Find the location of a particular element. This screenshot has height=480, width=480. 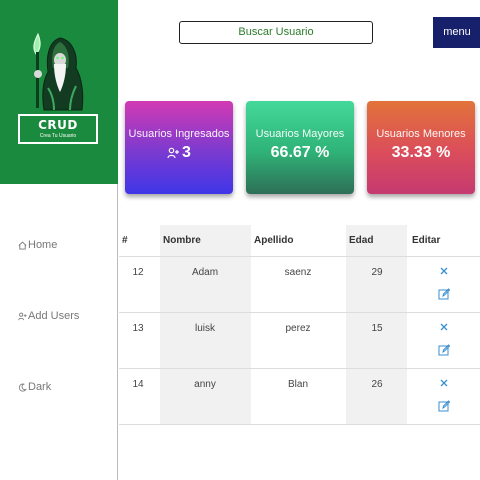

cell-id: 12 is located at coordinates (138, 272).